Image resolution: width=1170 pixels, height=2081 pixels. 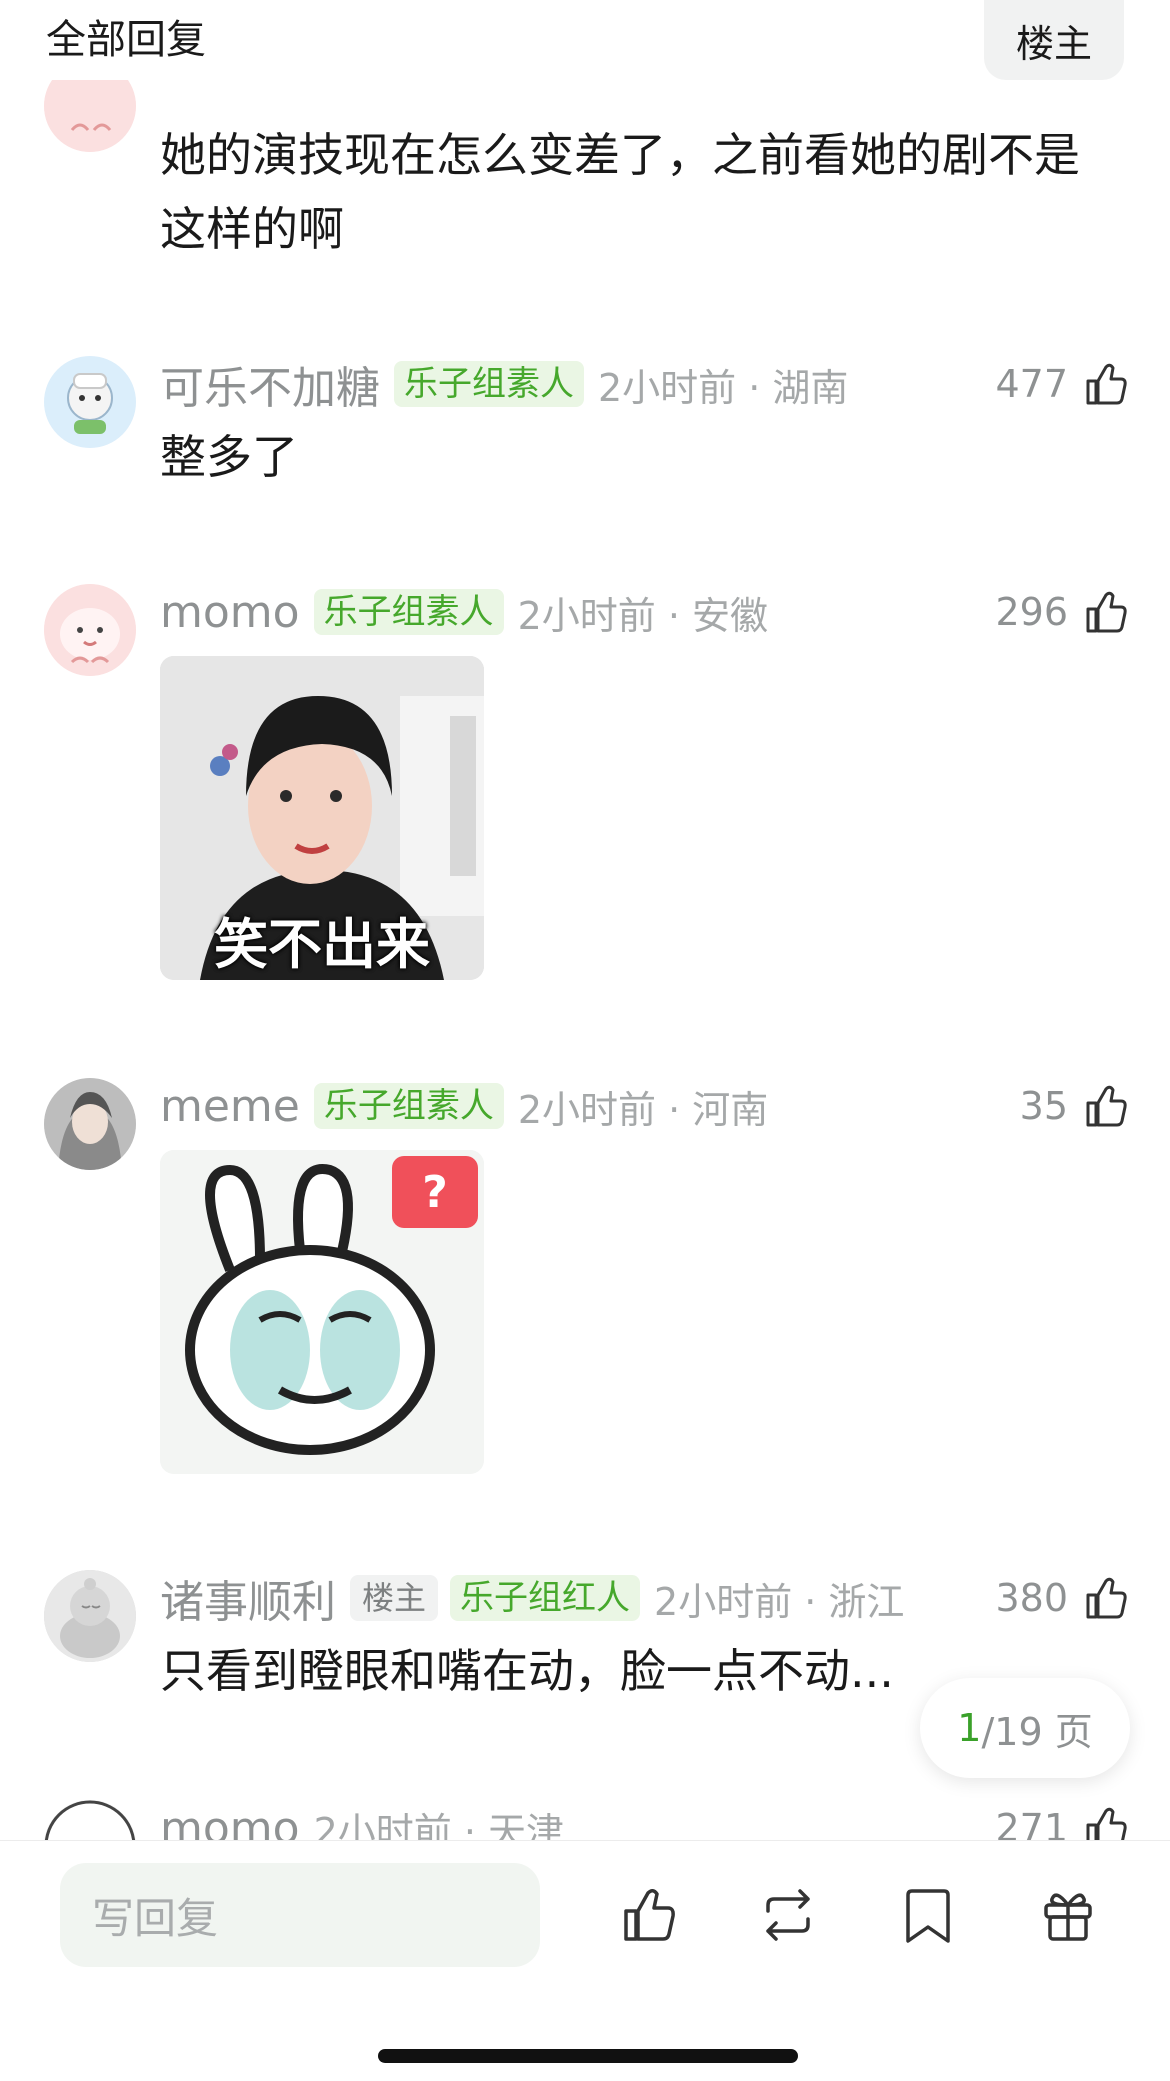 I want to click on like-button: 477, so click(x=1062, y=384).